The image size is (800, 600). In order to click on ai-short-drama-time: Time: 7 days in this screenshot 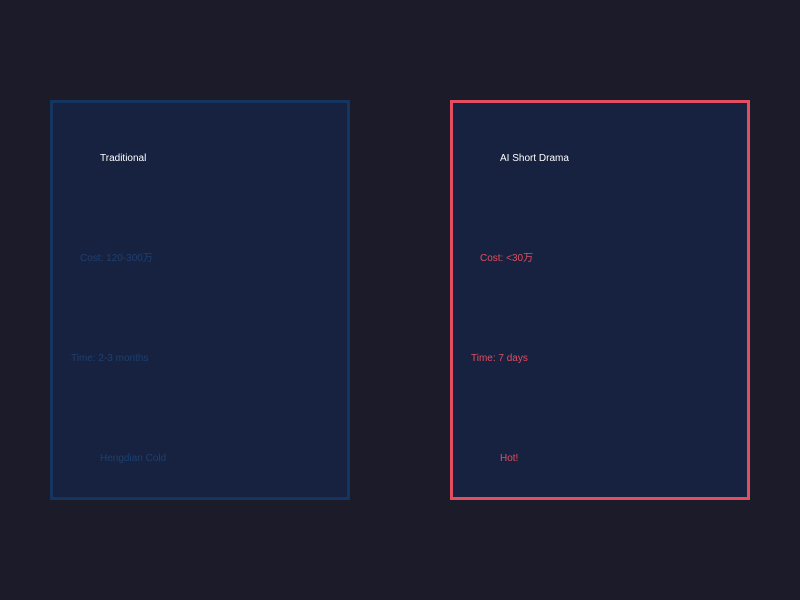, I will do `click(499, 358)`.